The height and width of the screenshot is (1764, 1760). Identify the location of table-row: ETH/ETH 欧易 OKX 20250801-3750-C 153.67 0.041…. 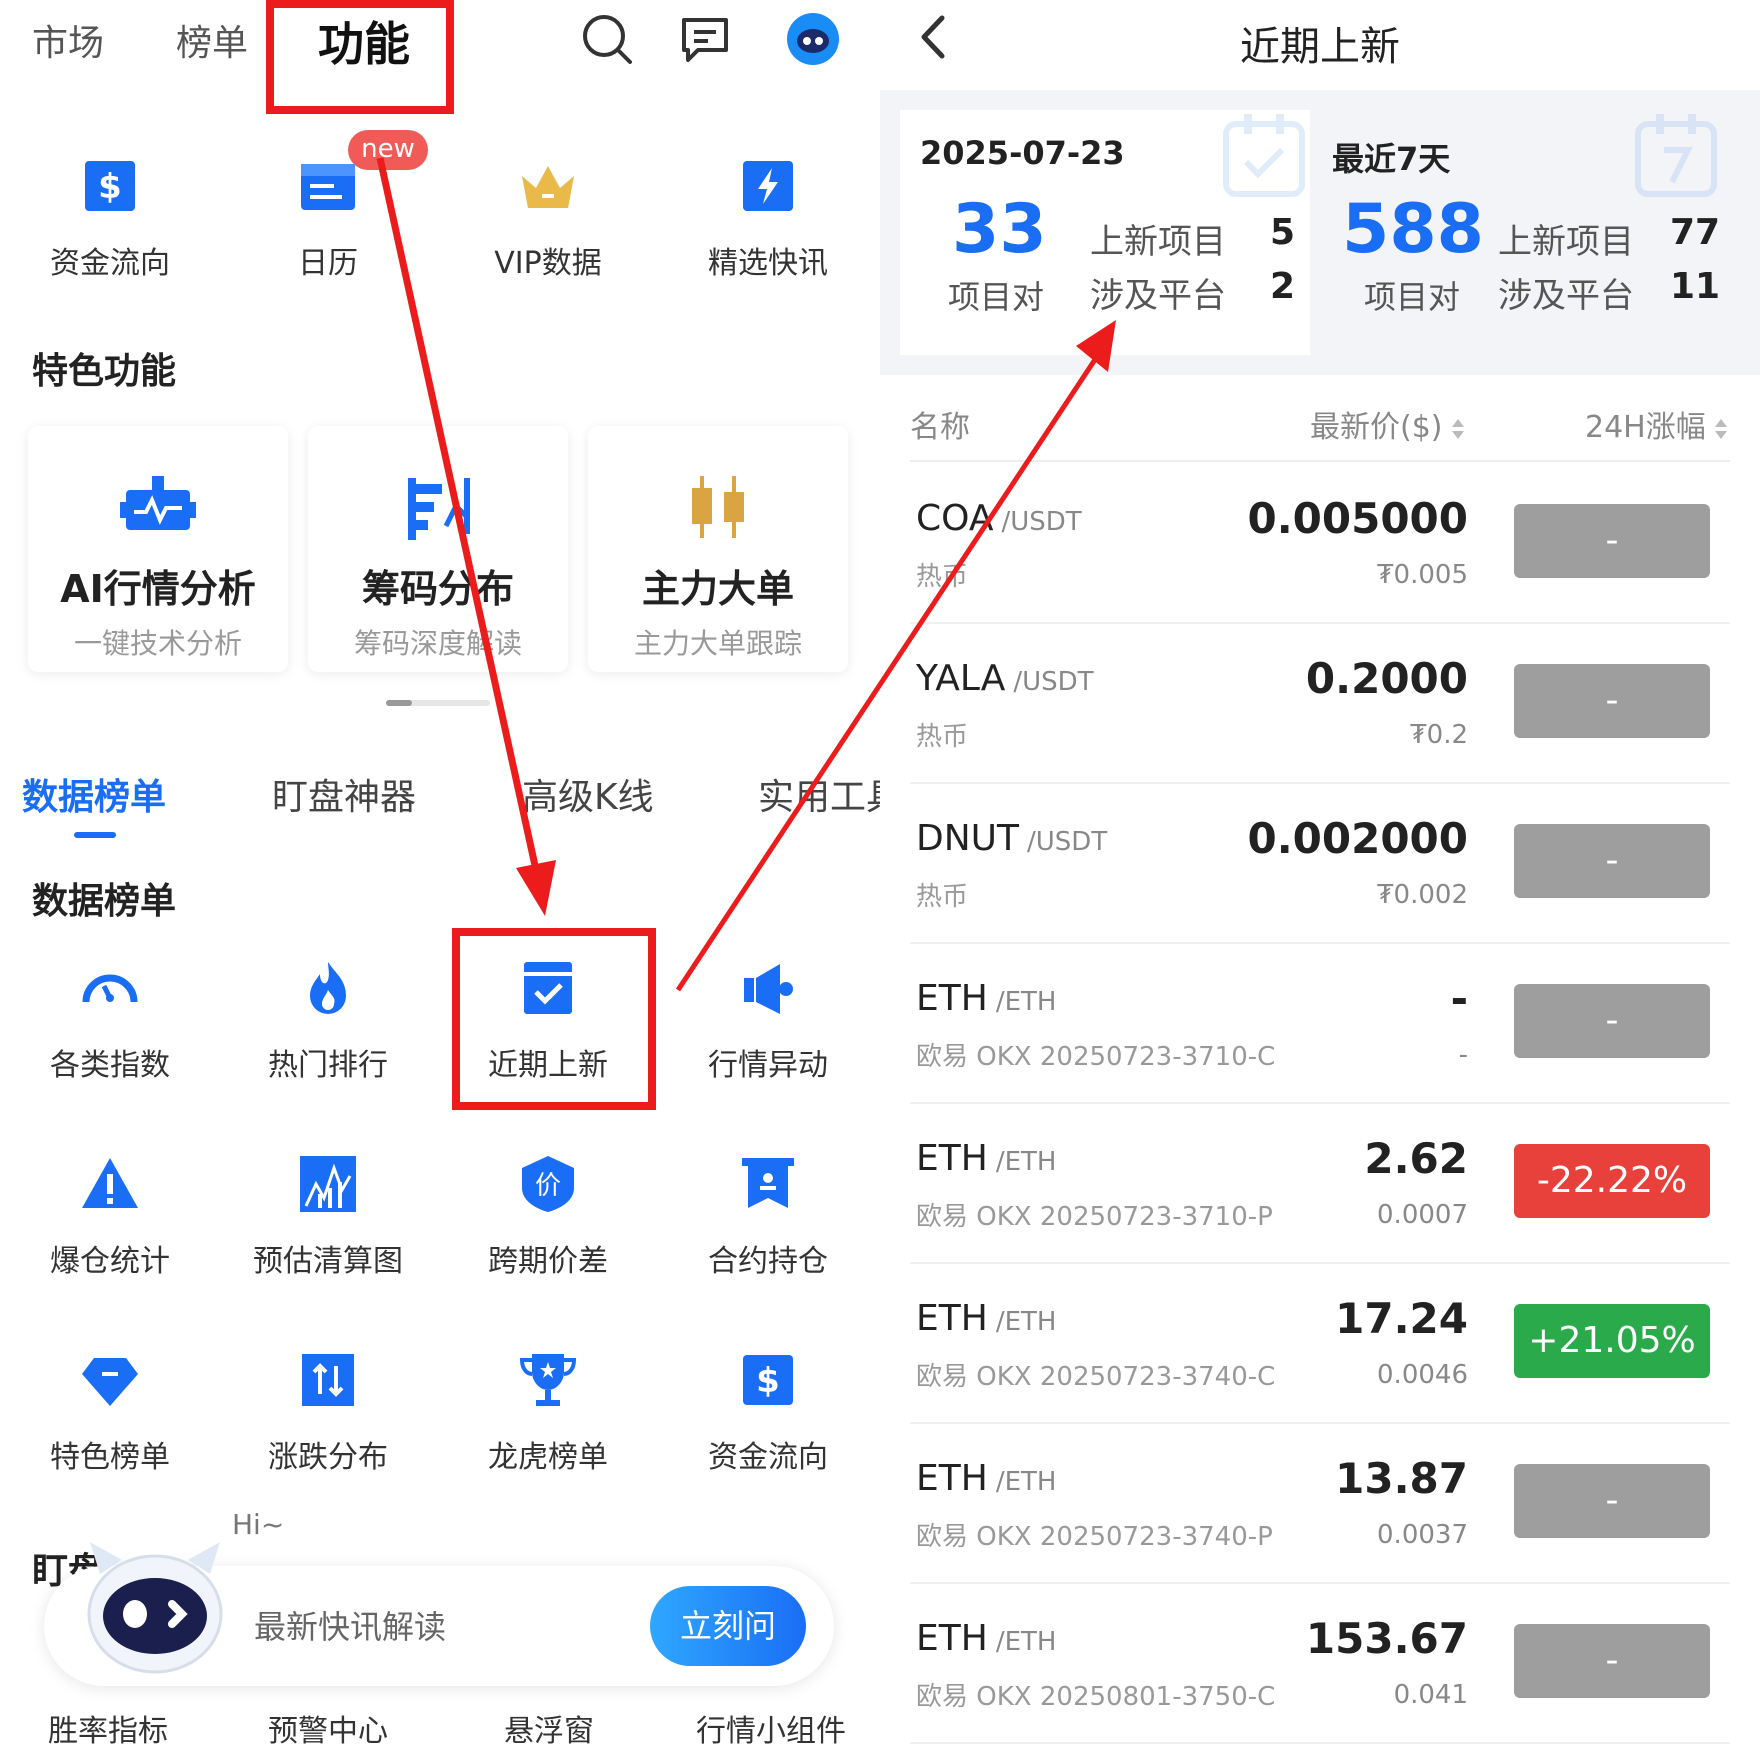
(1320, 1664).